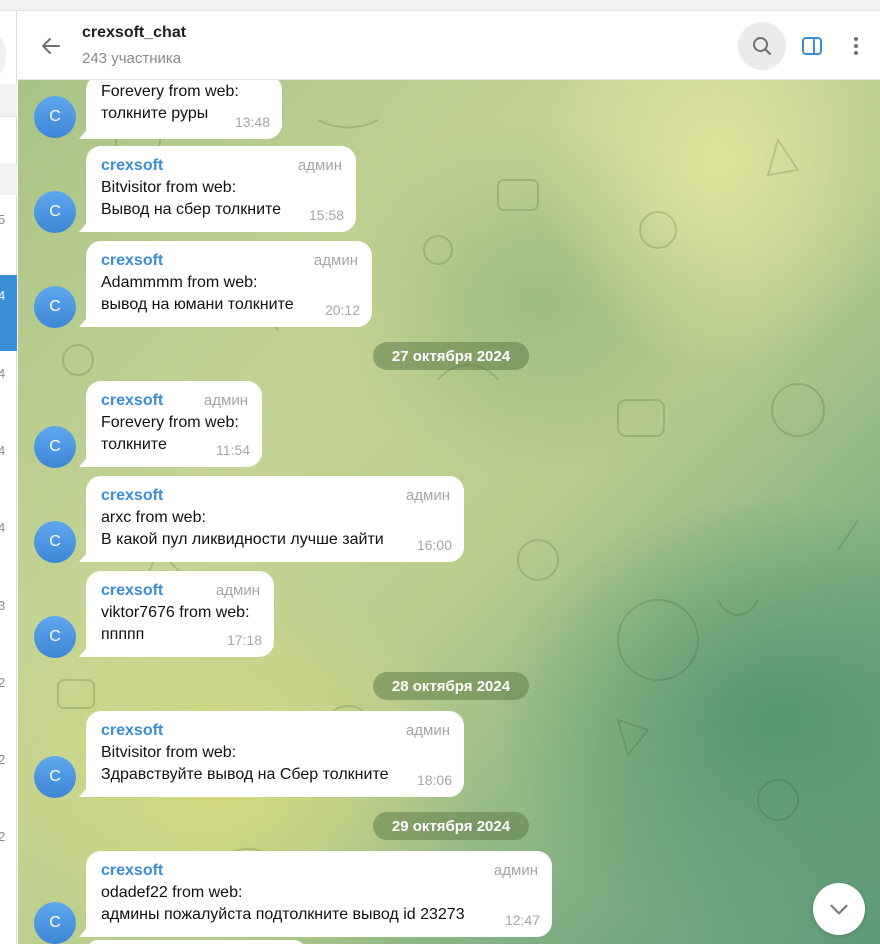 The width and height of the screenshot is (880, 944). What do you see at coordinates (440, 5) in the screenshot?
I see `window-top-strip` at bounding box center [440, 5].